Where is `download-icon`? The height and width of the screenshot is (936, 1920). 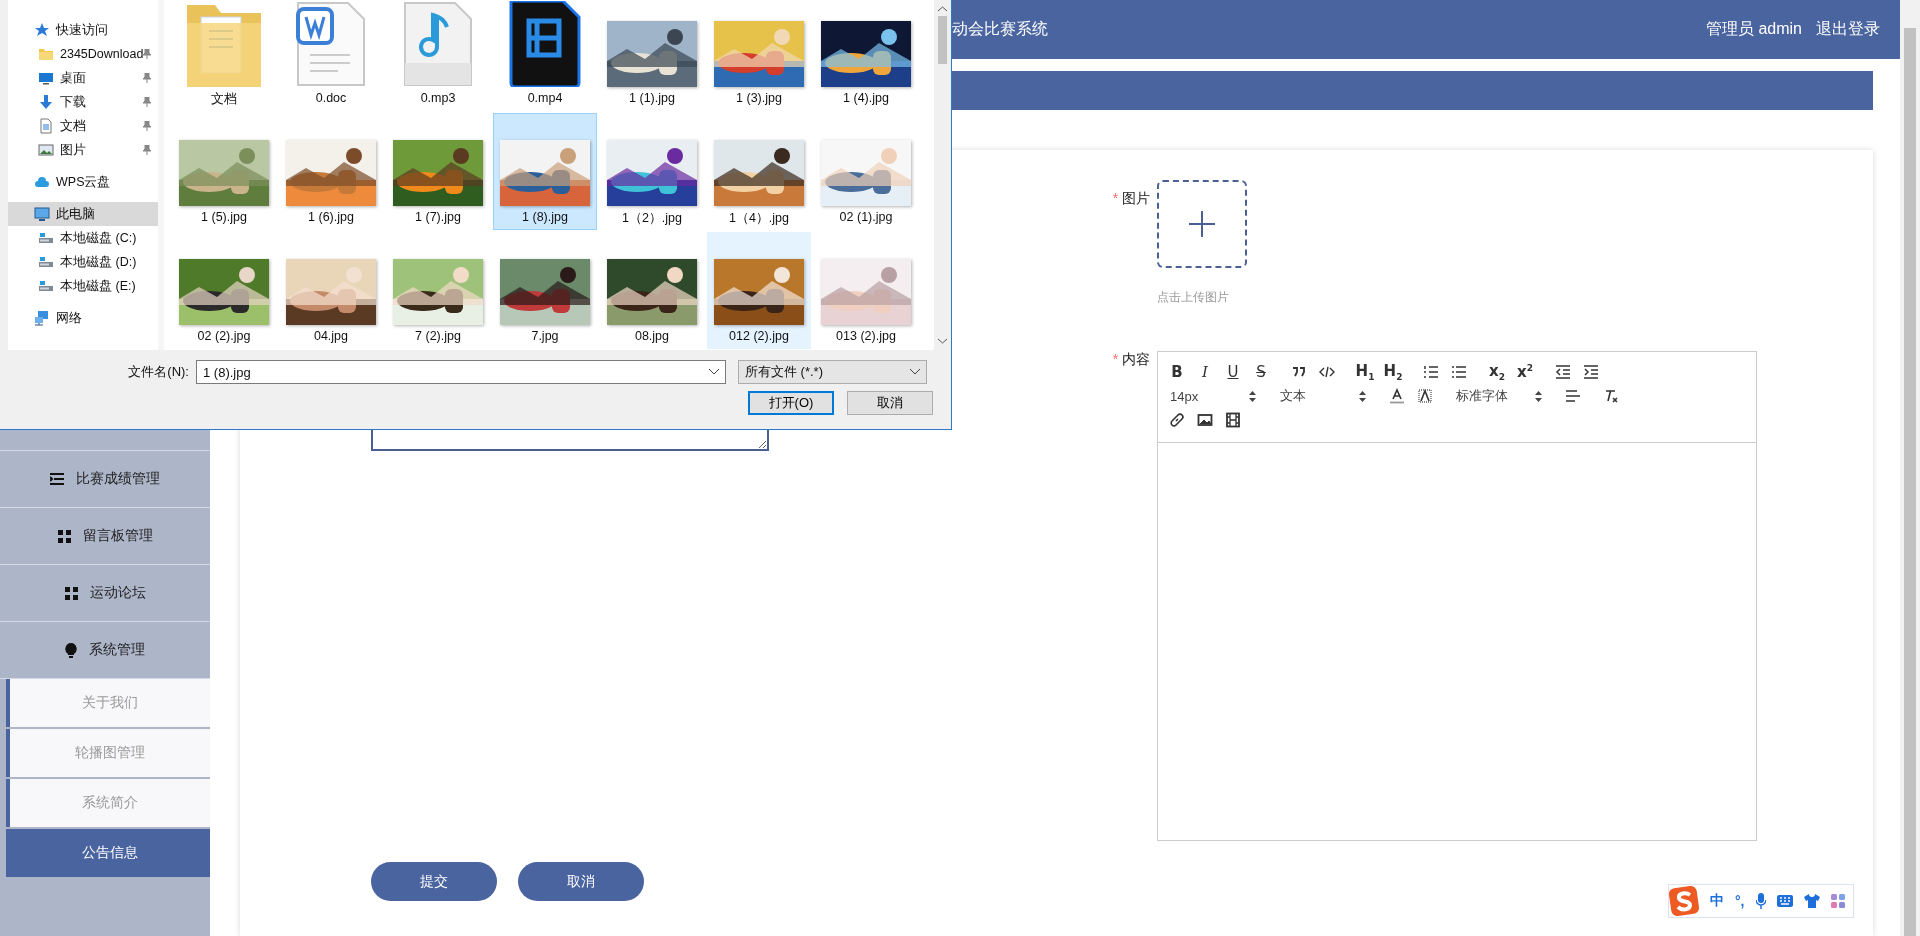 download-icon is located at coordinates (46, 102).